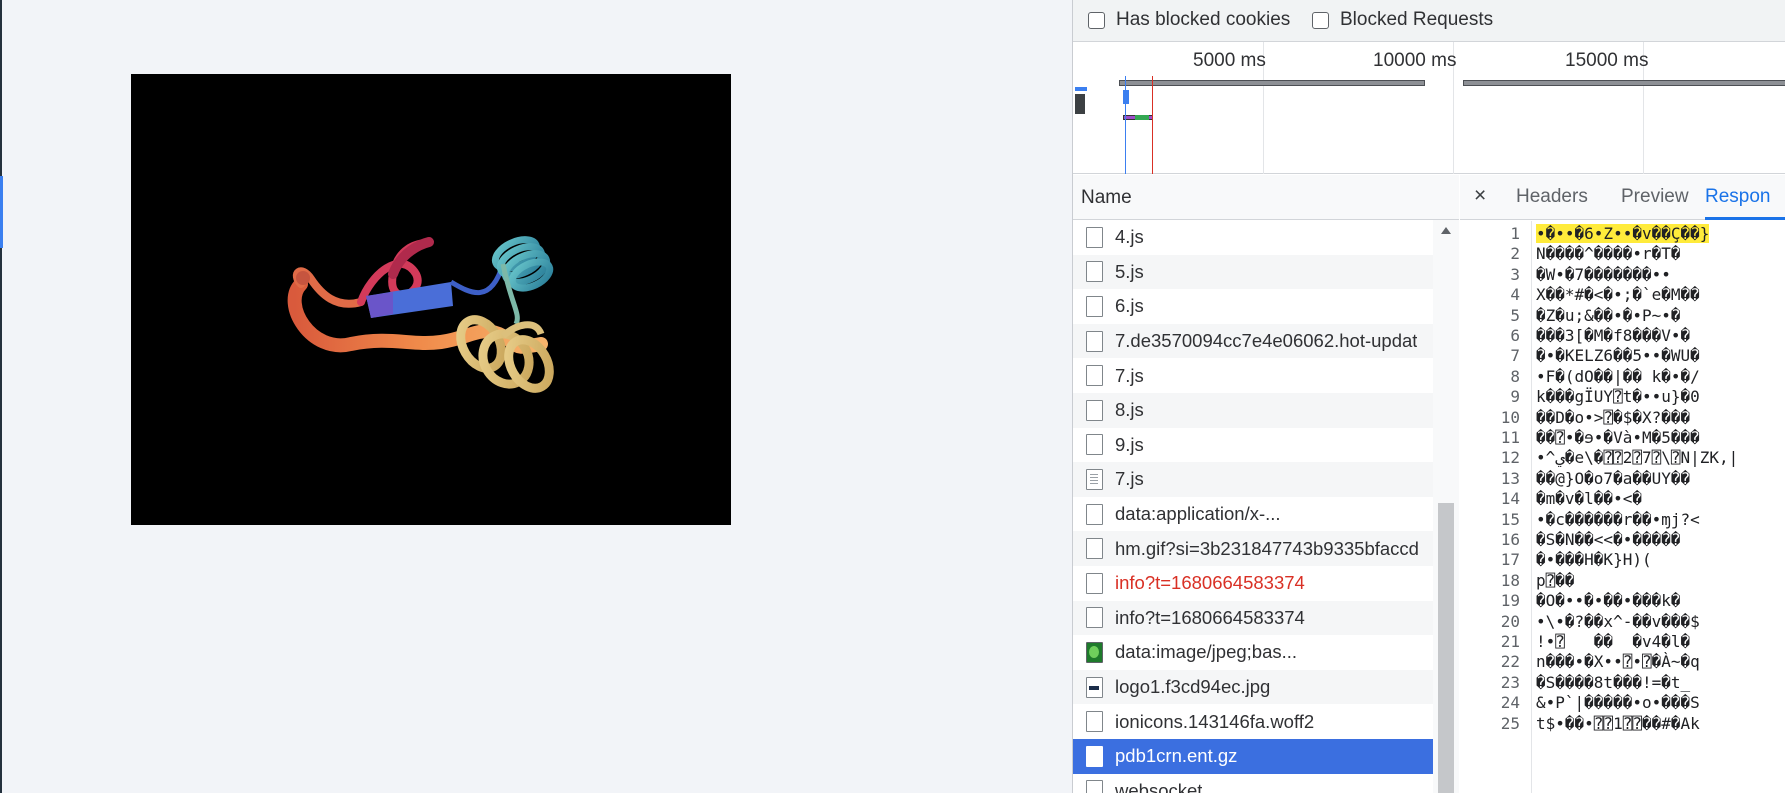 The height and width of the screenshot is (793, 1785). I want to click on line-text: k���gÏUY⍰t�••u}�0, so click(1618, 397).